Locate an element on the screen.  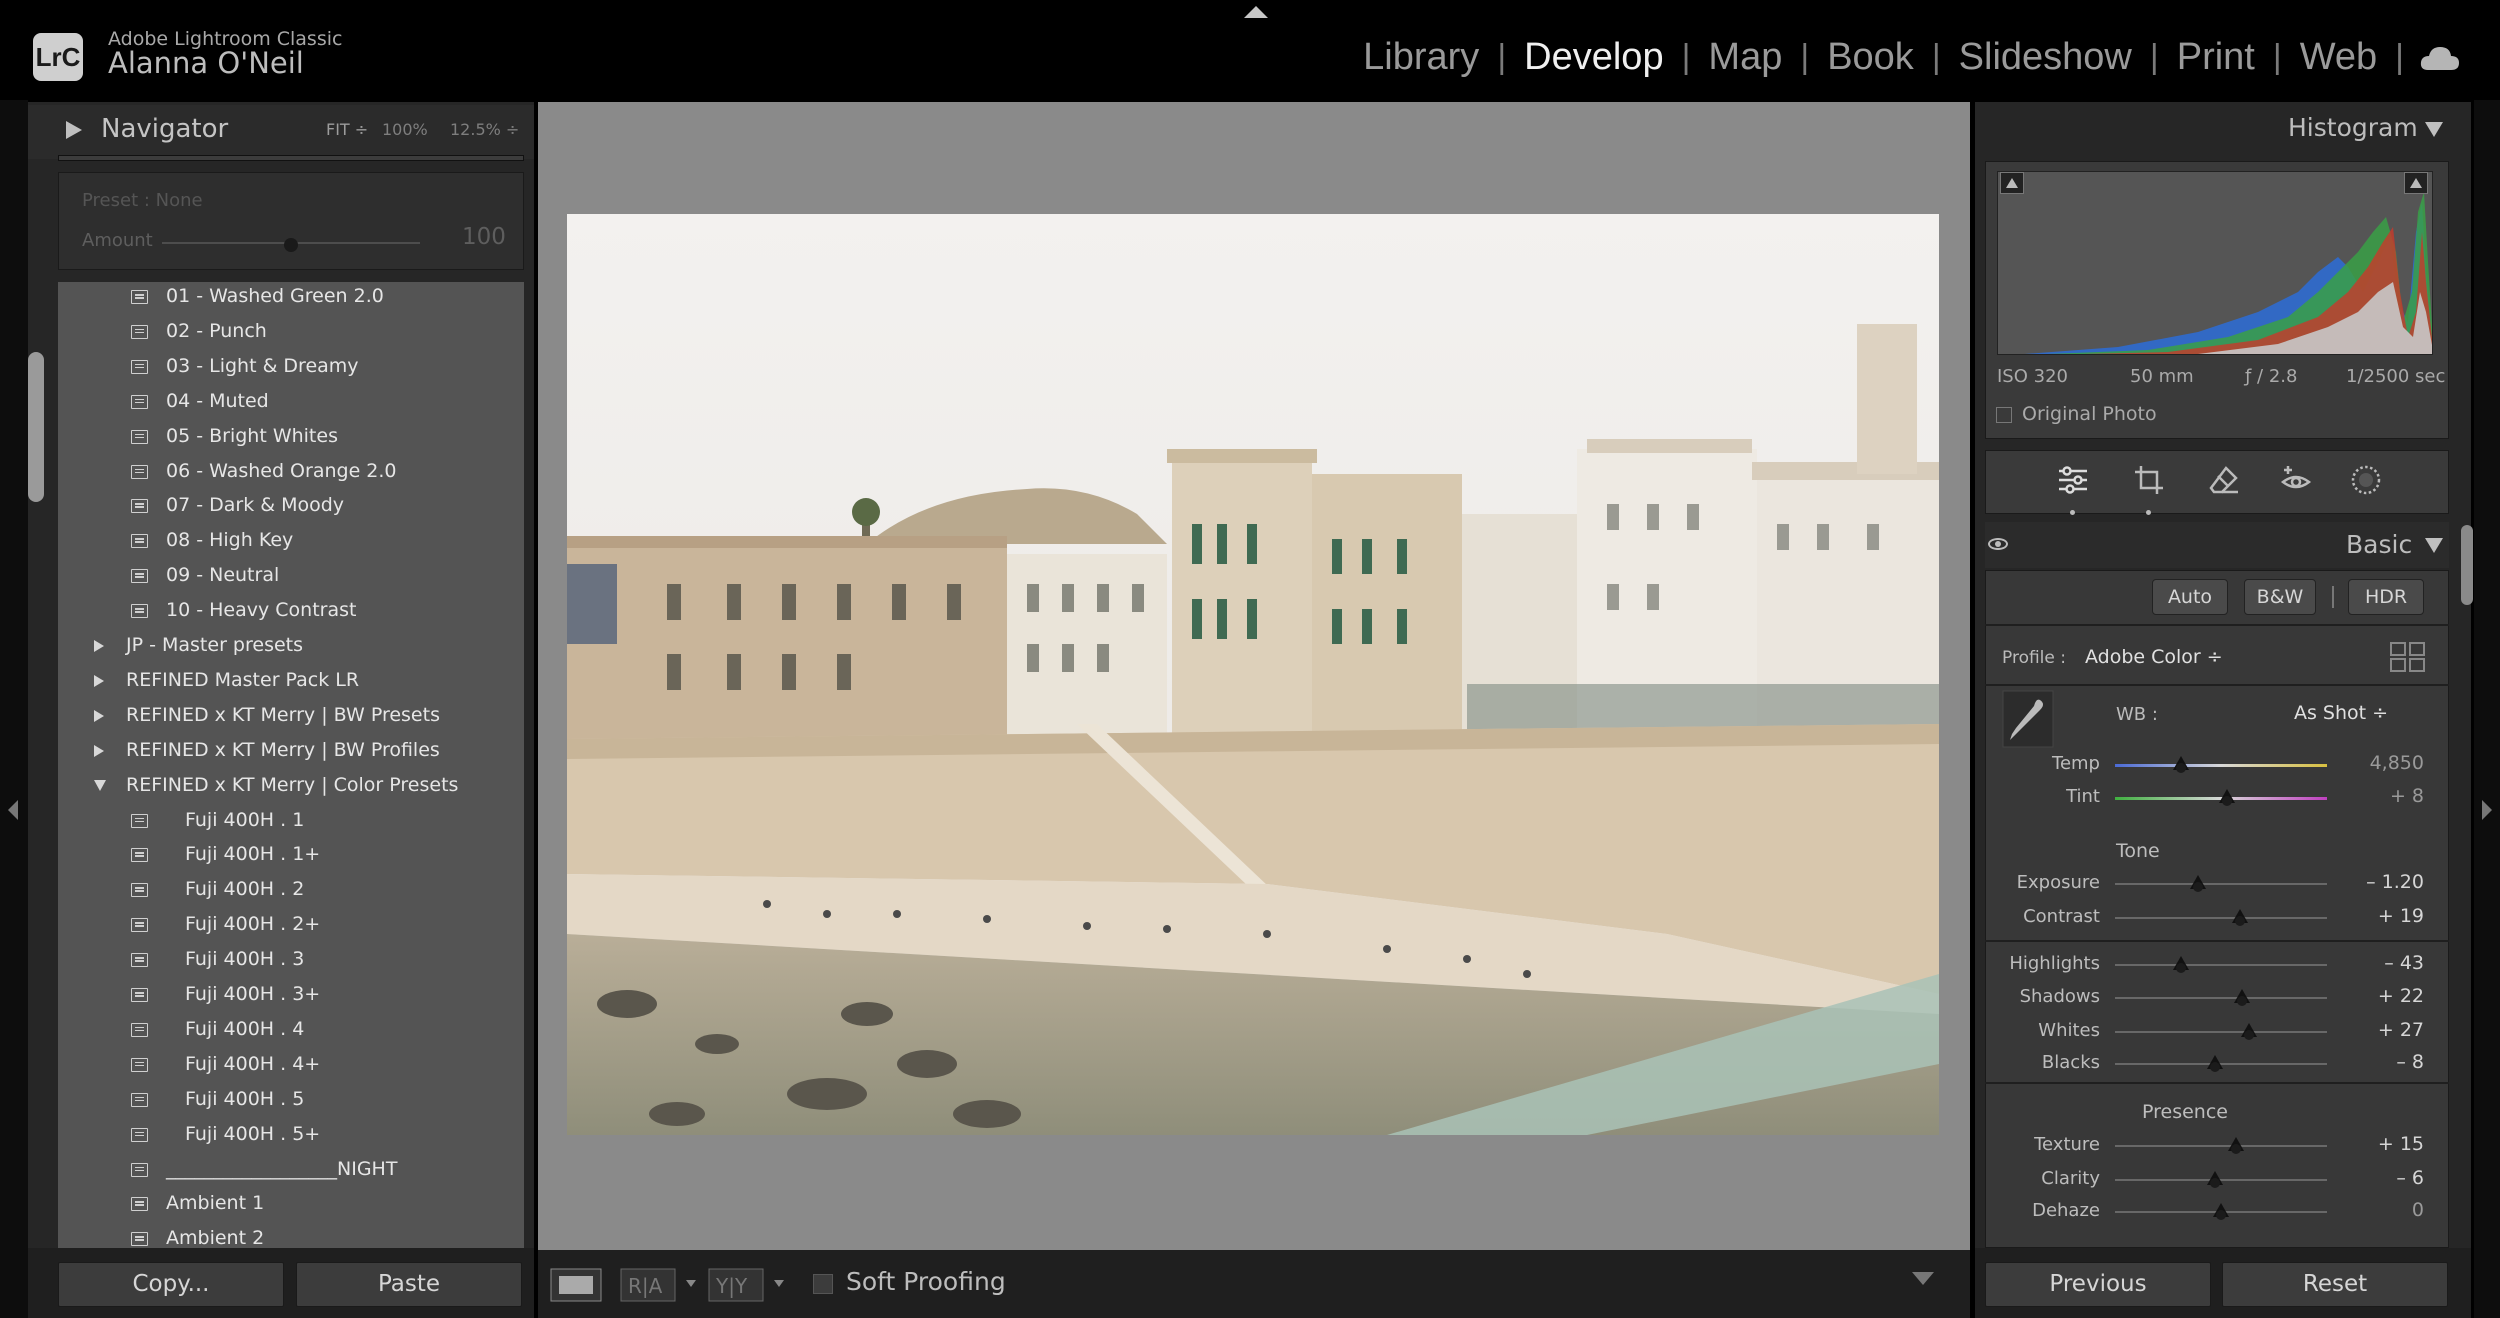
profile-select: Adobe Color ÷ is located at coordinates (2154, 657).